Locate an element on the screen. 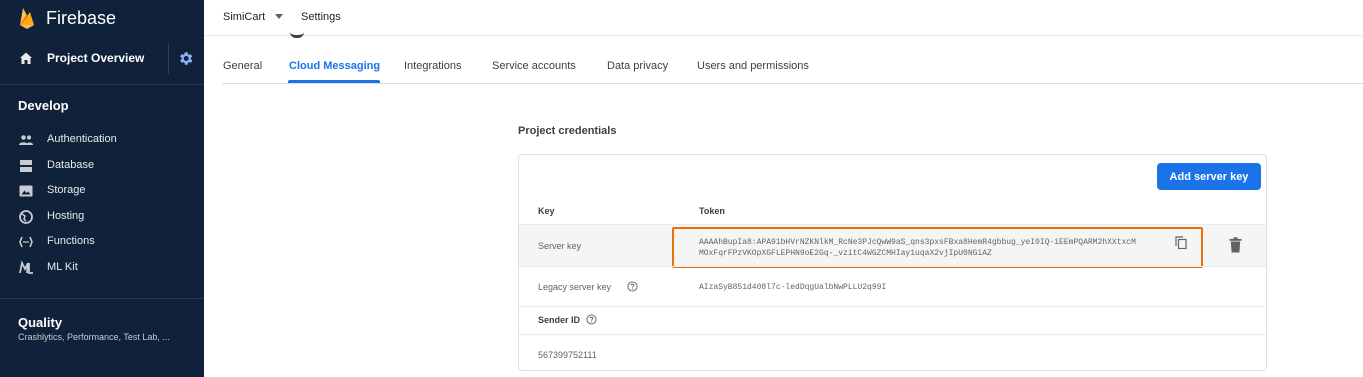  project-overview-label: Project Overview is located at coordinates (96, 58).